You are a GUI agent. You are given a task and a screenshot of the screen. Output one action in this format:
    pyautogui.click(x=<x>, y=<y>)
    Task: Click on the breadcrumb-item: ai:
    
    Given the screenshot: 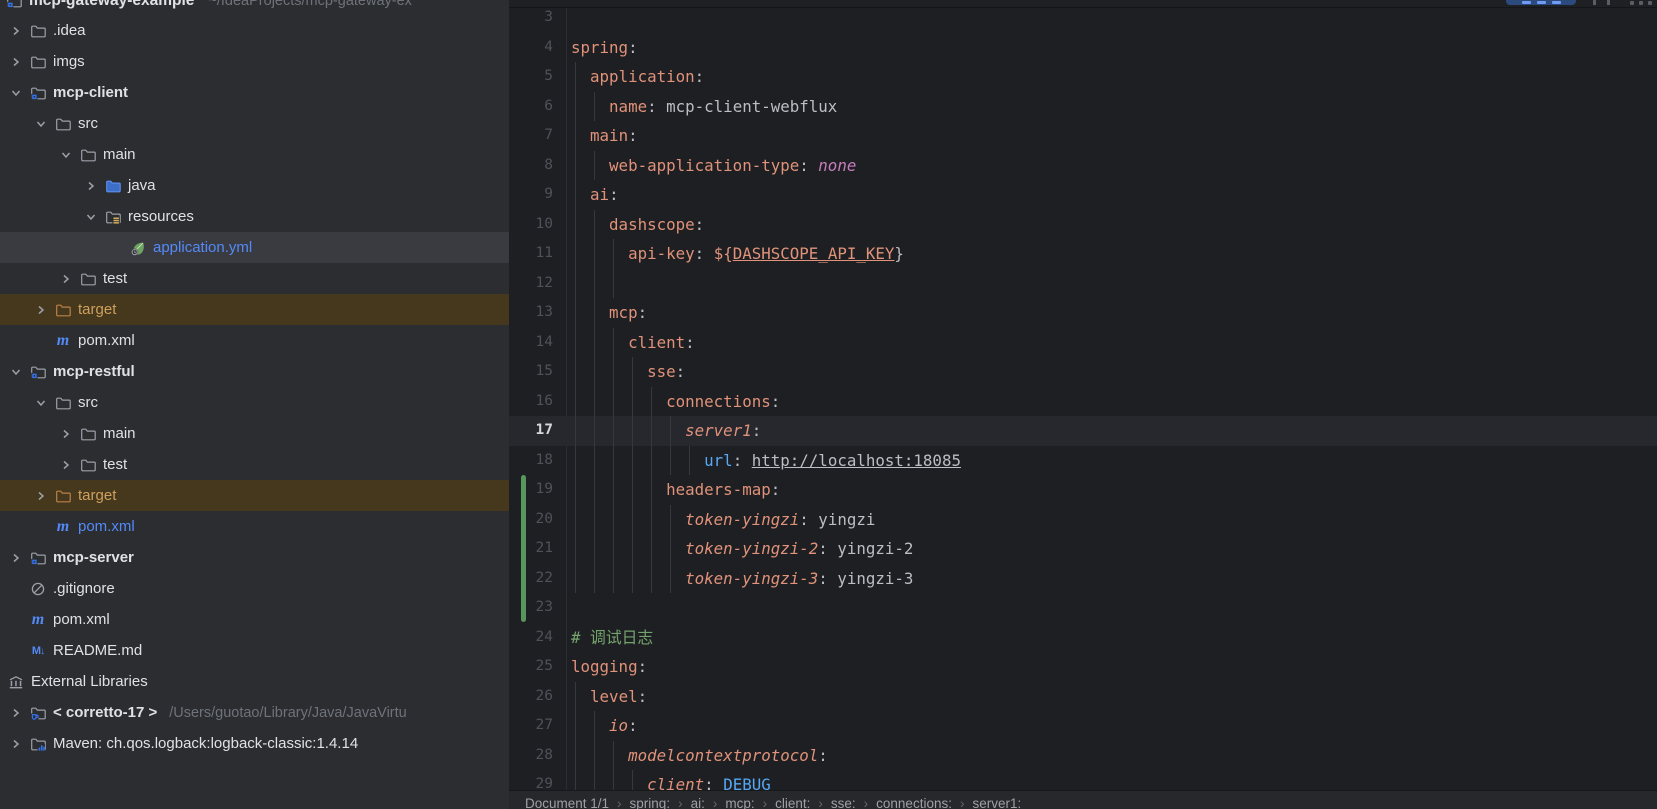 What is the action you would take?
    pyautogui.click(x=698, y=802)
    